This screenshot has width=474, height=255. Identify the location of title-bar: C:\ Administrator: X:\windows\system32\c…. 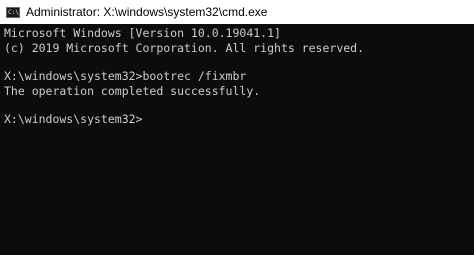
(237, 12).